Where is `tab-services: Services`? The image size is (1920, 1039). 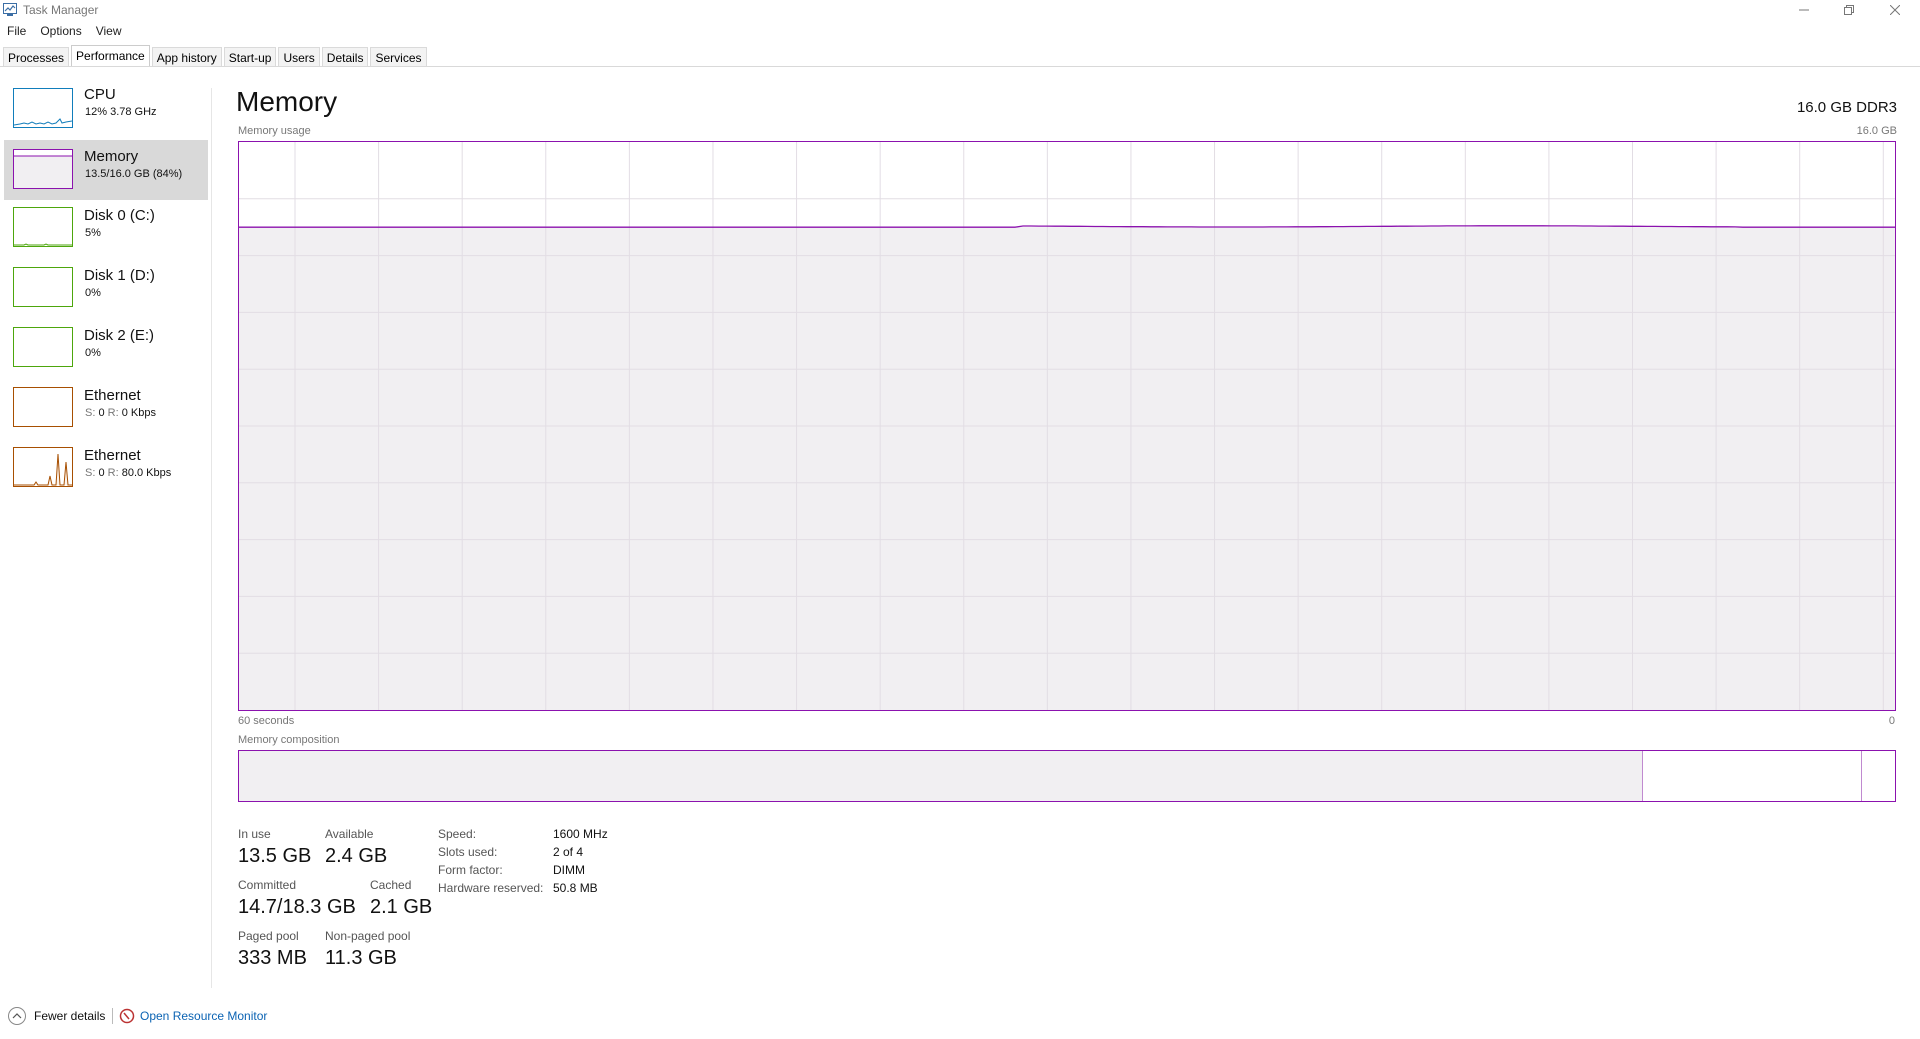 tab-services: Services is located at coordinates (398, 56).